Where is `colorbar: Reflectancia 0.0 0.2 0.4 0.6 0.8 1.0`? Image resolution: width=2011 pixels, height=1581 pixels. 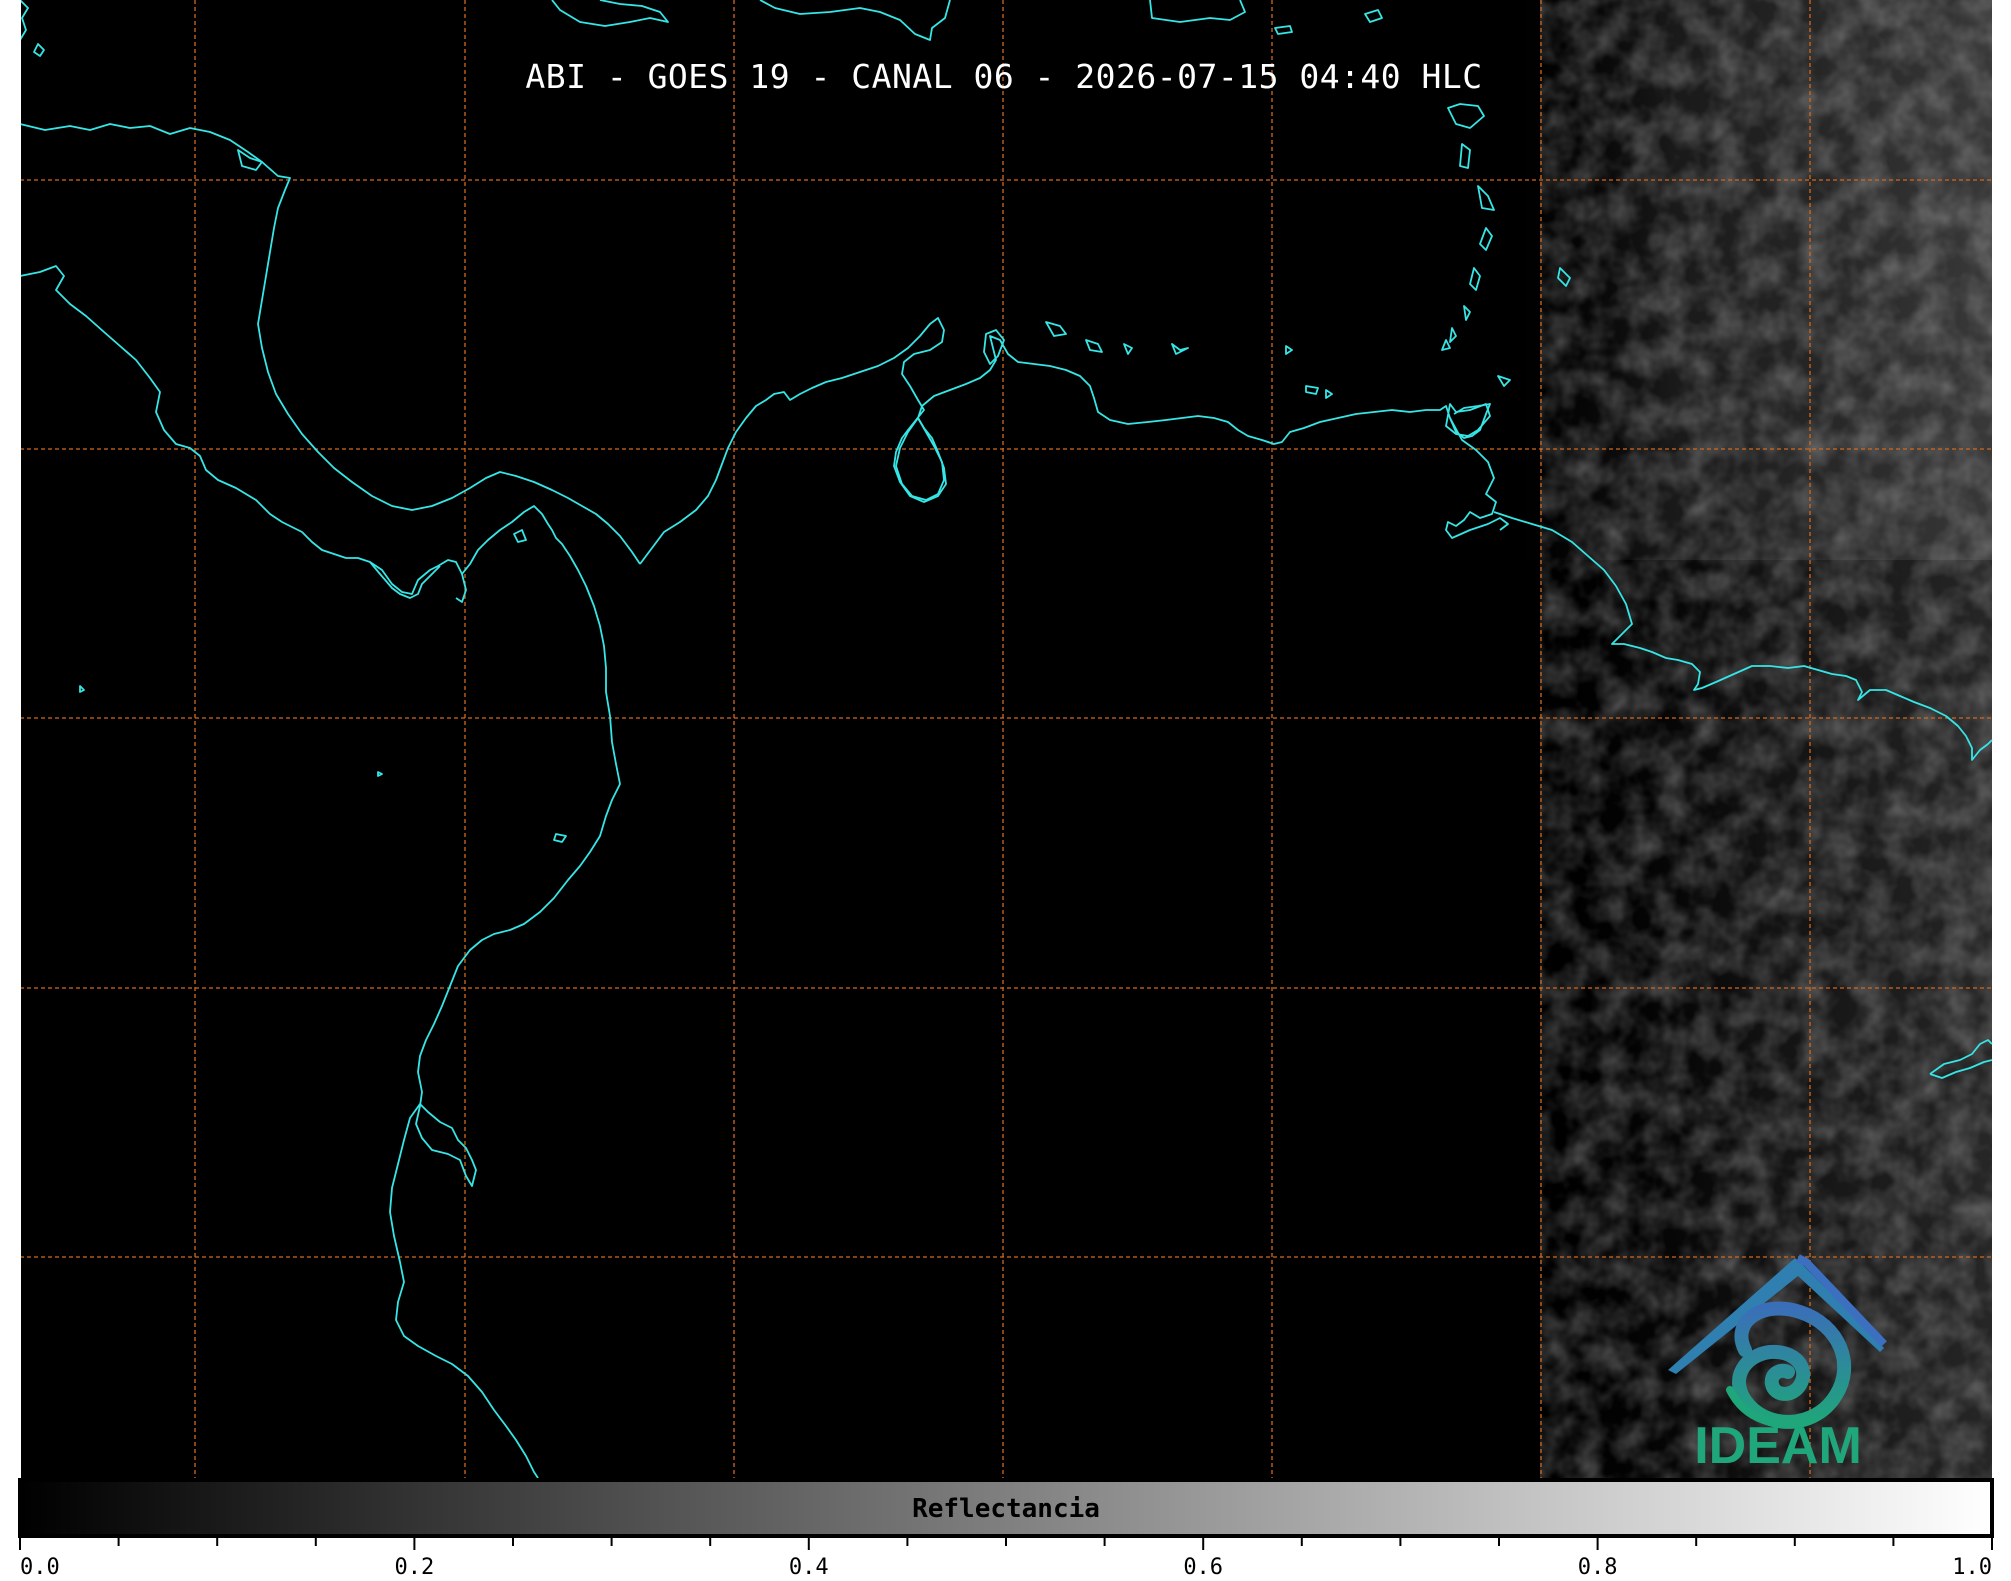 colorbar: Reflectancia 0.0 0.2 0.4 0.6 0.8 1.0 is located at coordinates (1006, 1529).